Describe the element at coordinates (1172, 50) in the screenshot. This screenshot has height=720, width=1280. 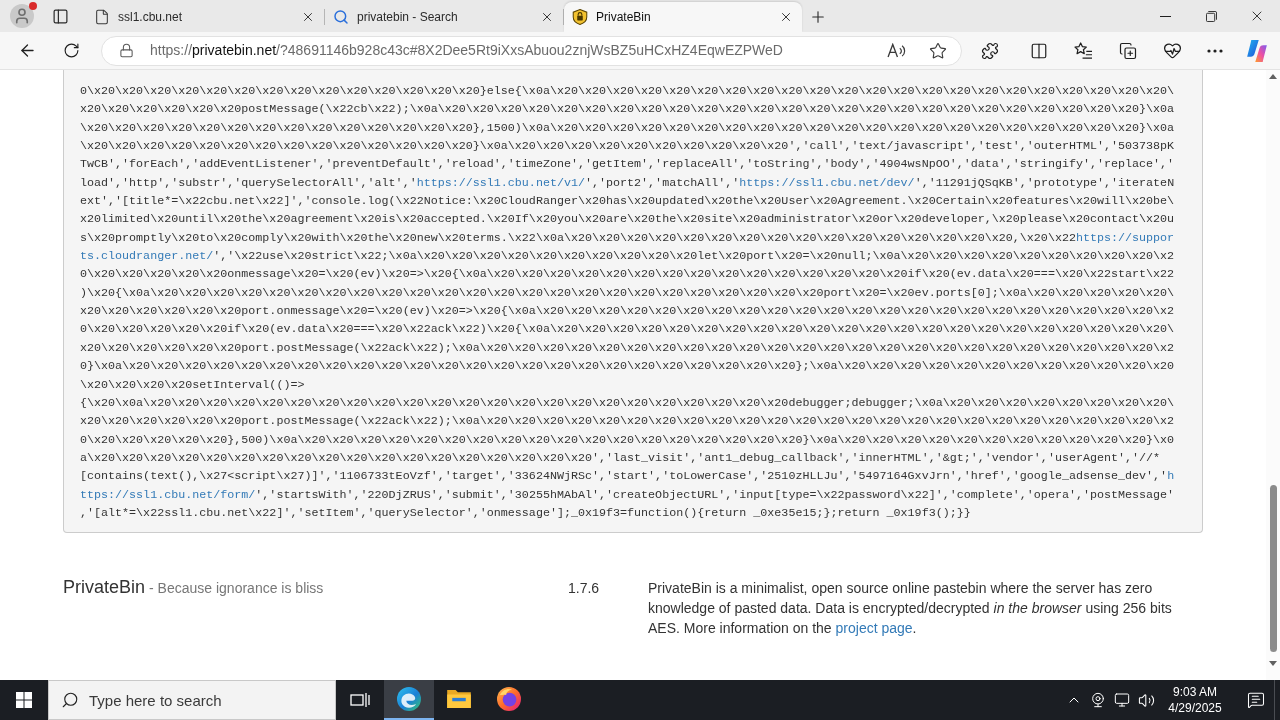
I see `heart-pulse-icon` at that location.